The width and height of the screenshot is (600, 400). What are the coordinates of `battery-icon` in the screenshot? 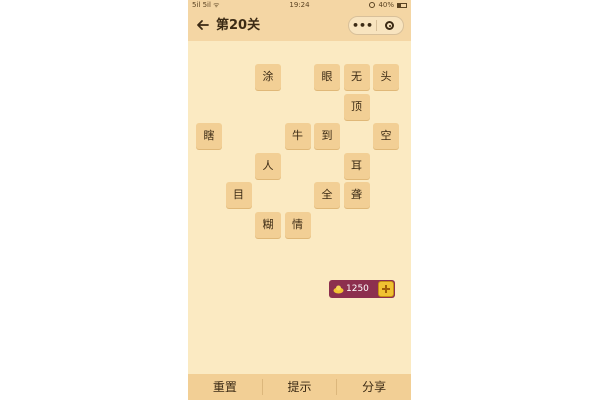 It's located at (402, 5).